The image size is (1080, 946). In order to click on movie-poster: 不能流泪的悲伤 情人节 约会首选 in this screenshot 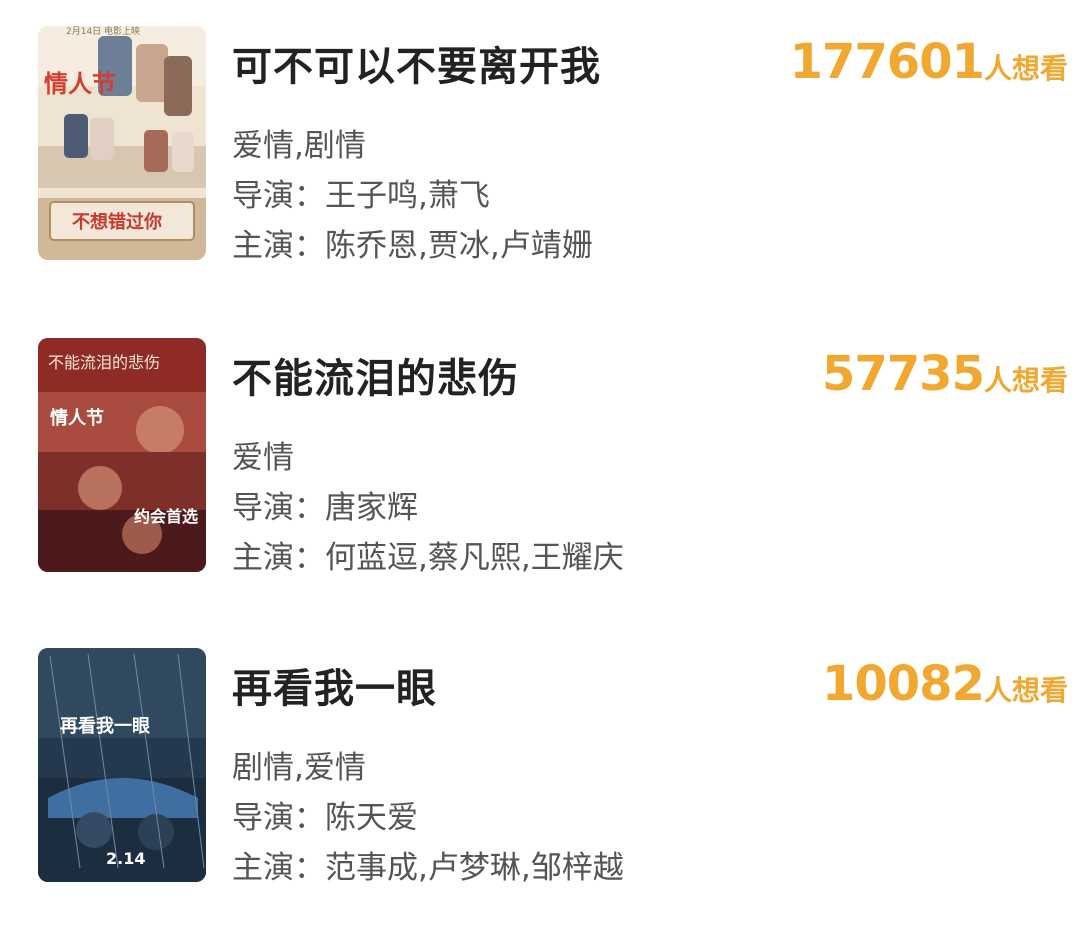, I will do `click(122, 455)`.